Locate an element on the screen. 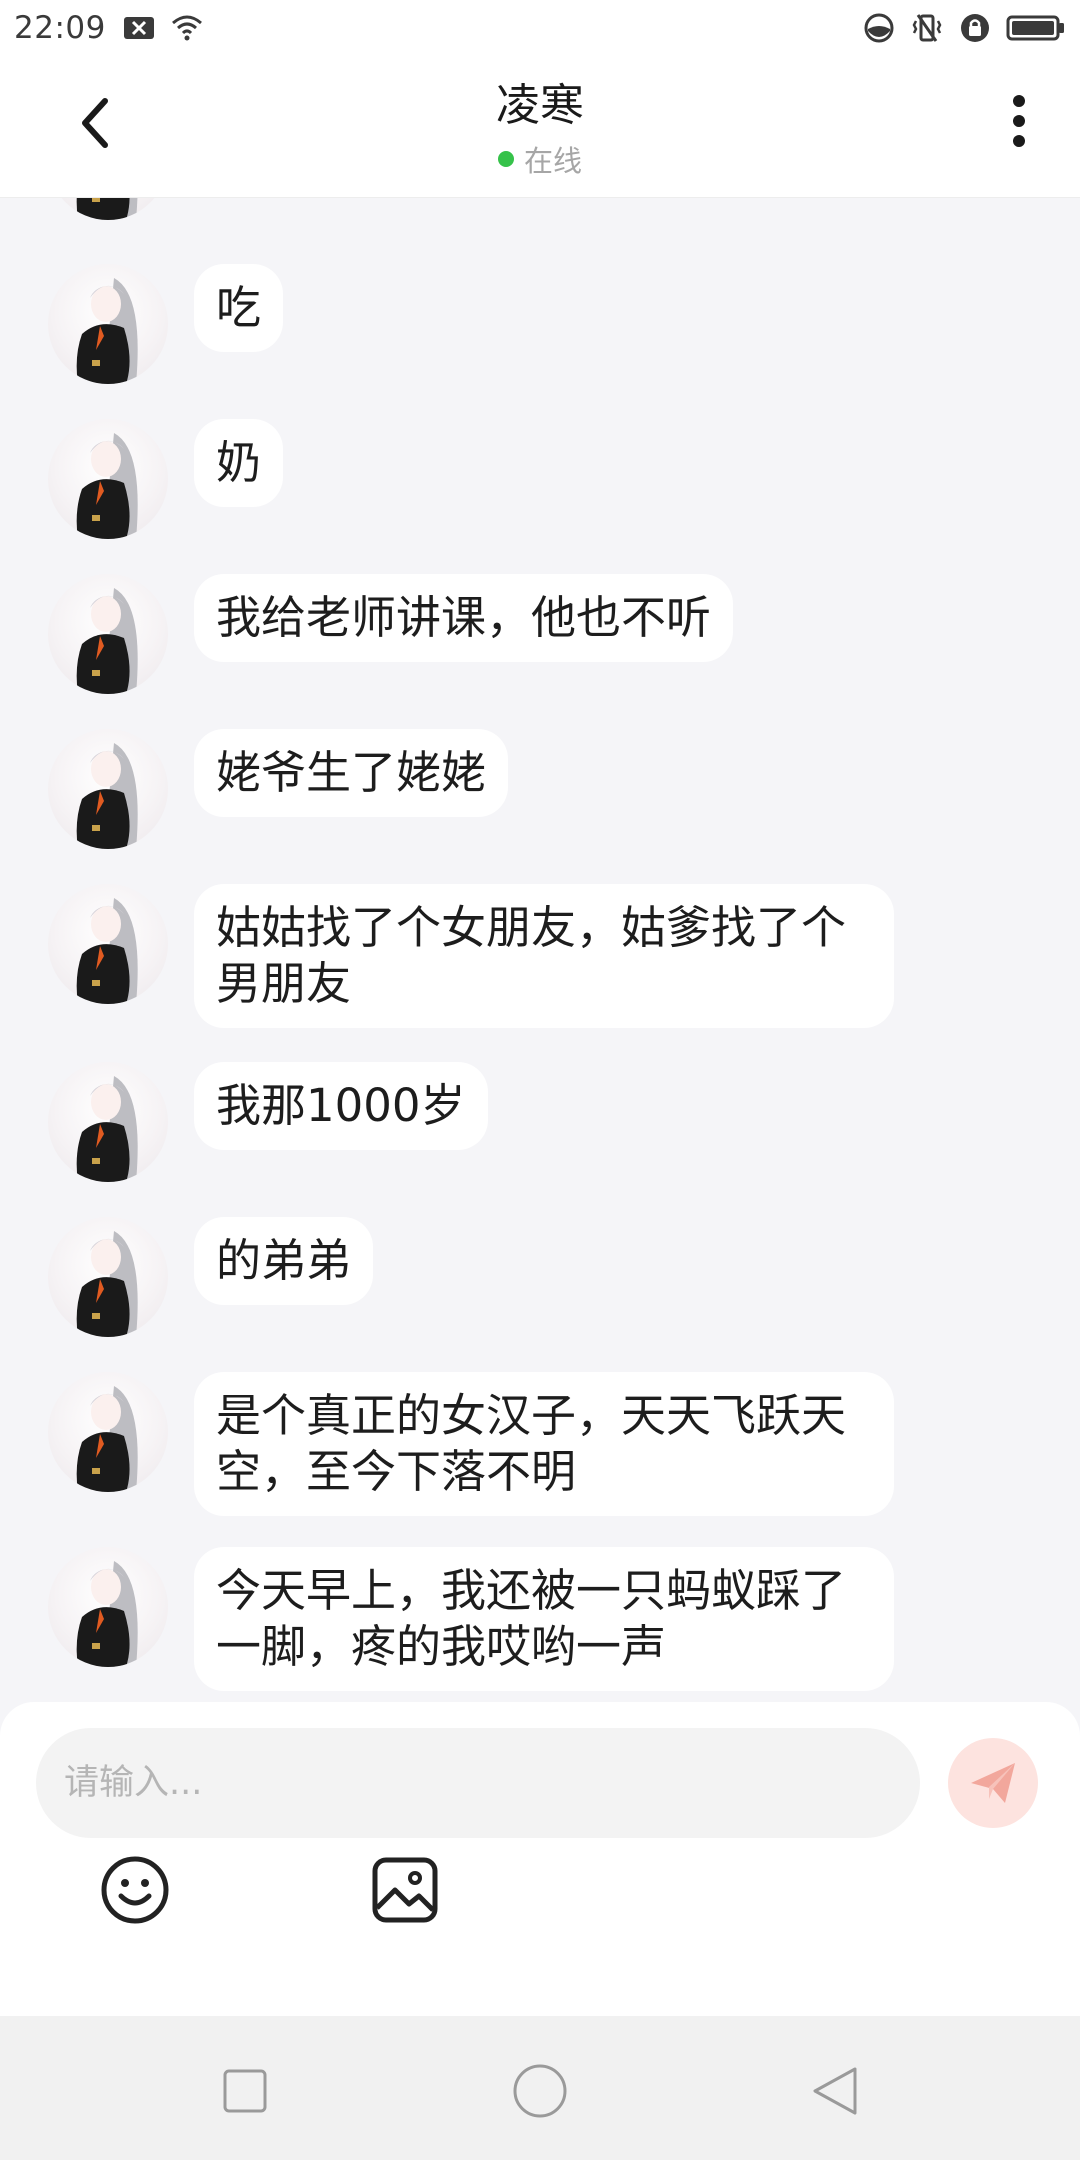 The image size is (1080, 2160). home-button is located at coordinates (540, 2091).